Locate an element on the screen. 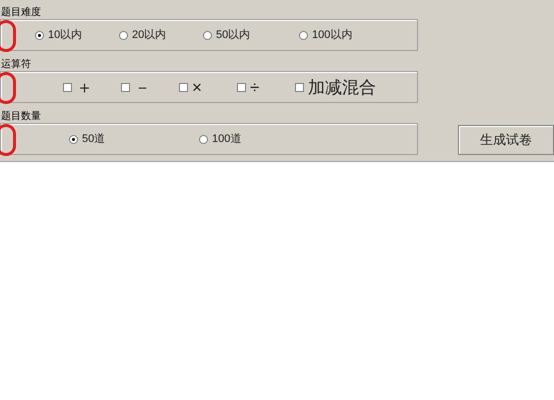 The image size is (554, 400). group-label: 题目难度 is located at coordinates (21, 13).